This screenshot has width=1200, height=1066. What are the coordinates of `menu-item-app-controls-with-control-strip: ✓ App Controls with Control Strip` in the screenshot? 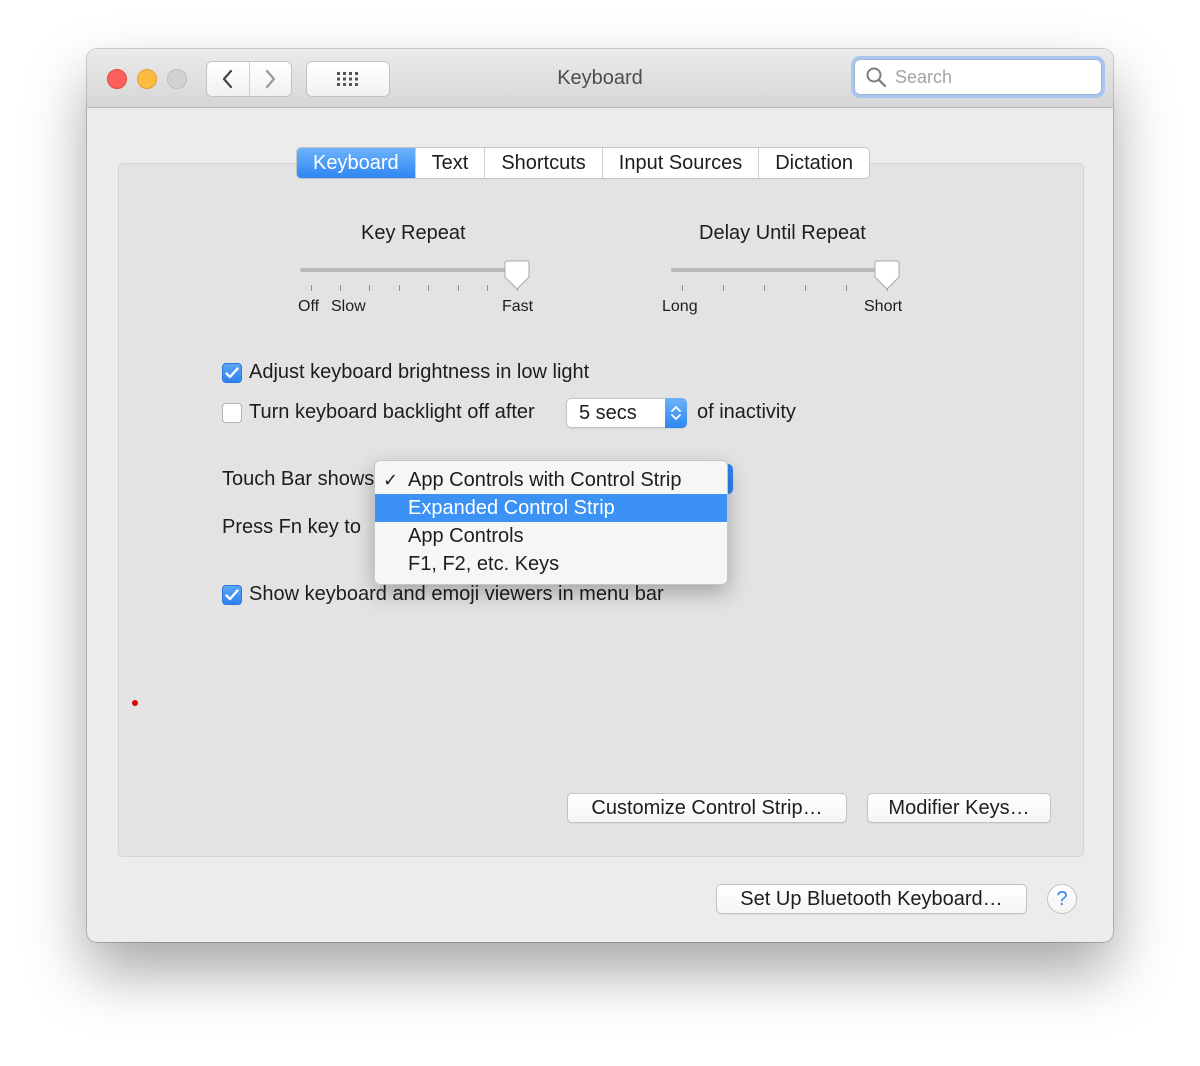 It's located at (551, 480).